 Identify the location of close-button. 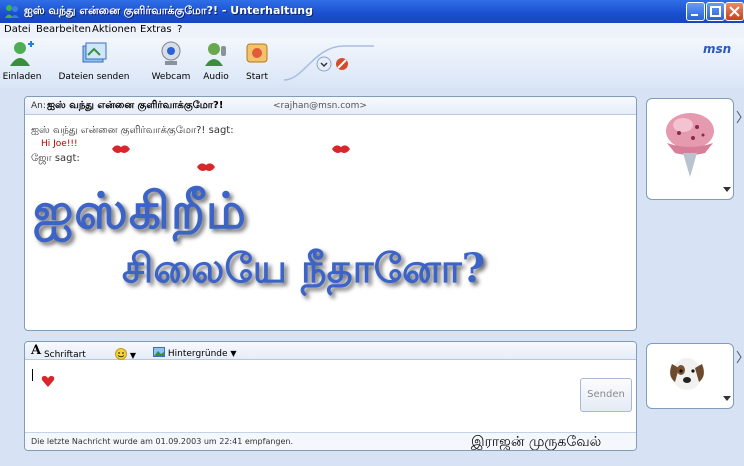
(734, 11).